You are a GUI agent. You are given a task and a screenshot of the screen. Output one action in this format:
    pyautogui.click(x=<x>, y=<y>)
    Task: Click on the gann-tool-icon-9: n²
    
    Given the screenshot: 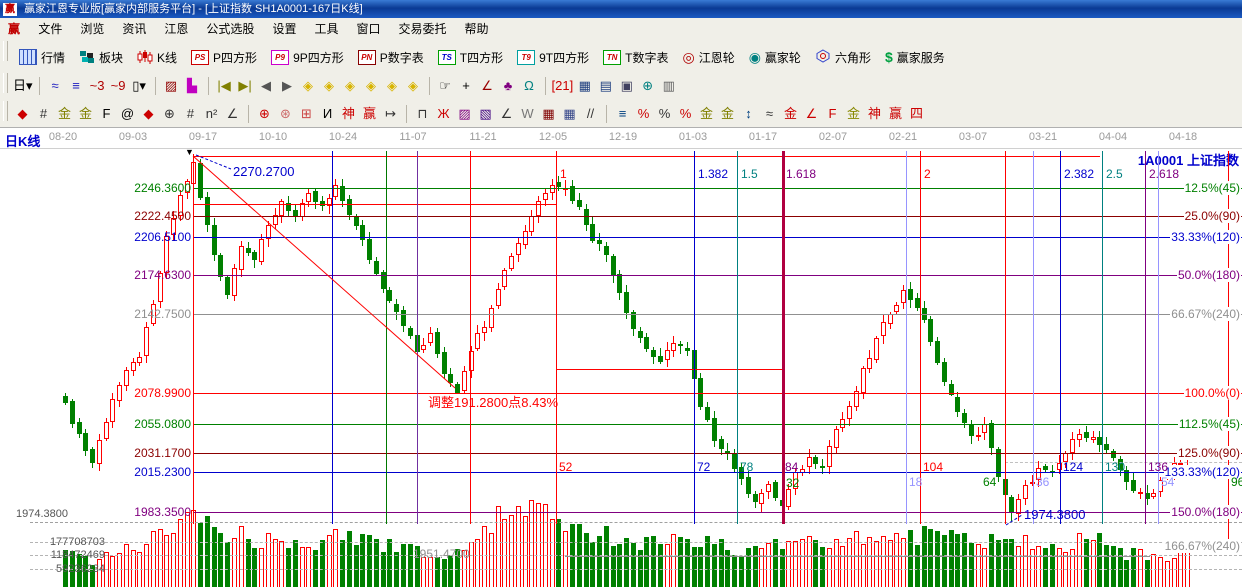 What is the action you would take?
    pyautogui.click(x=211, y=114)
    